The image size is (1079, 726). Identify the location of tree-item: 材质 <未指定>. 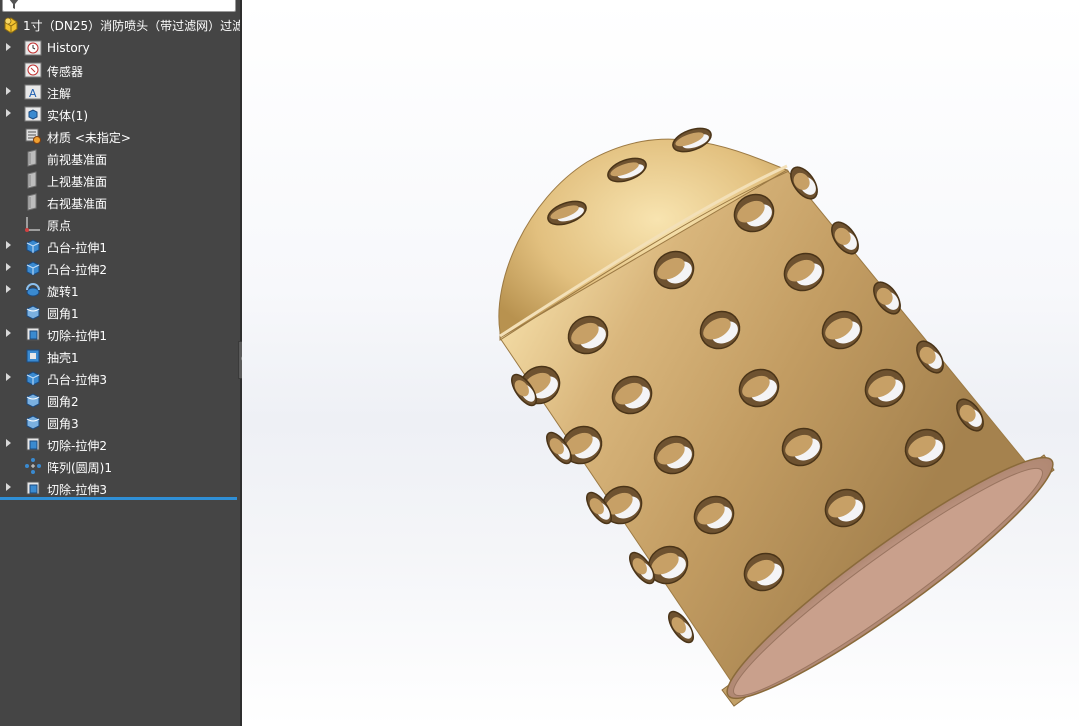
(120, 136).